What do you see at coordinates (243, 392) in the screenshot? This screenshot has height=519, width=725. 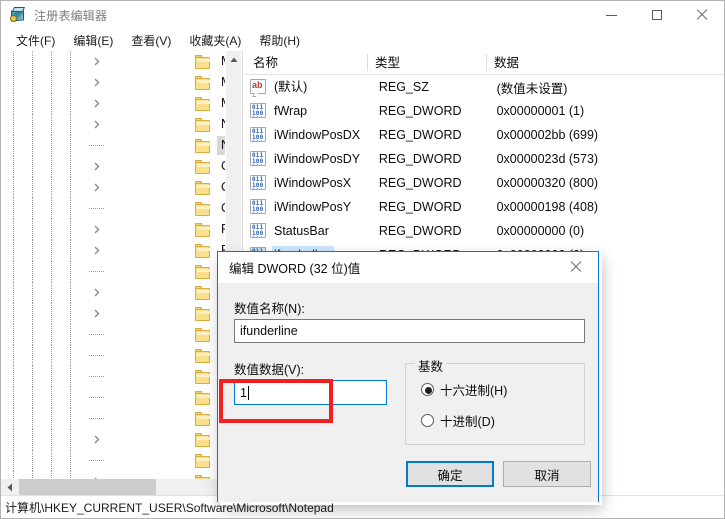 I see `value-data-text: 1` at bounding box center [243, 392].